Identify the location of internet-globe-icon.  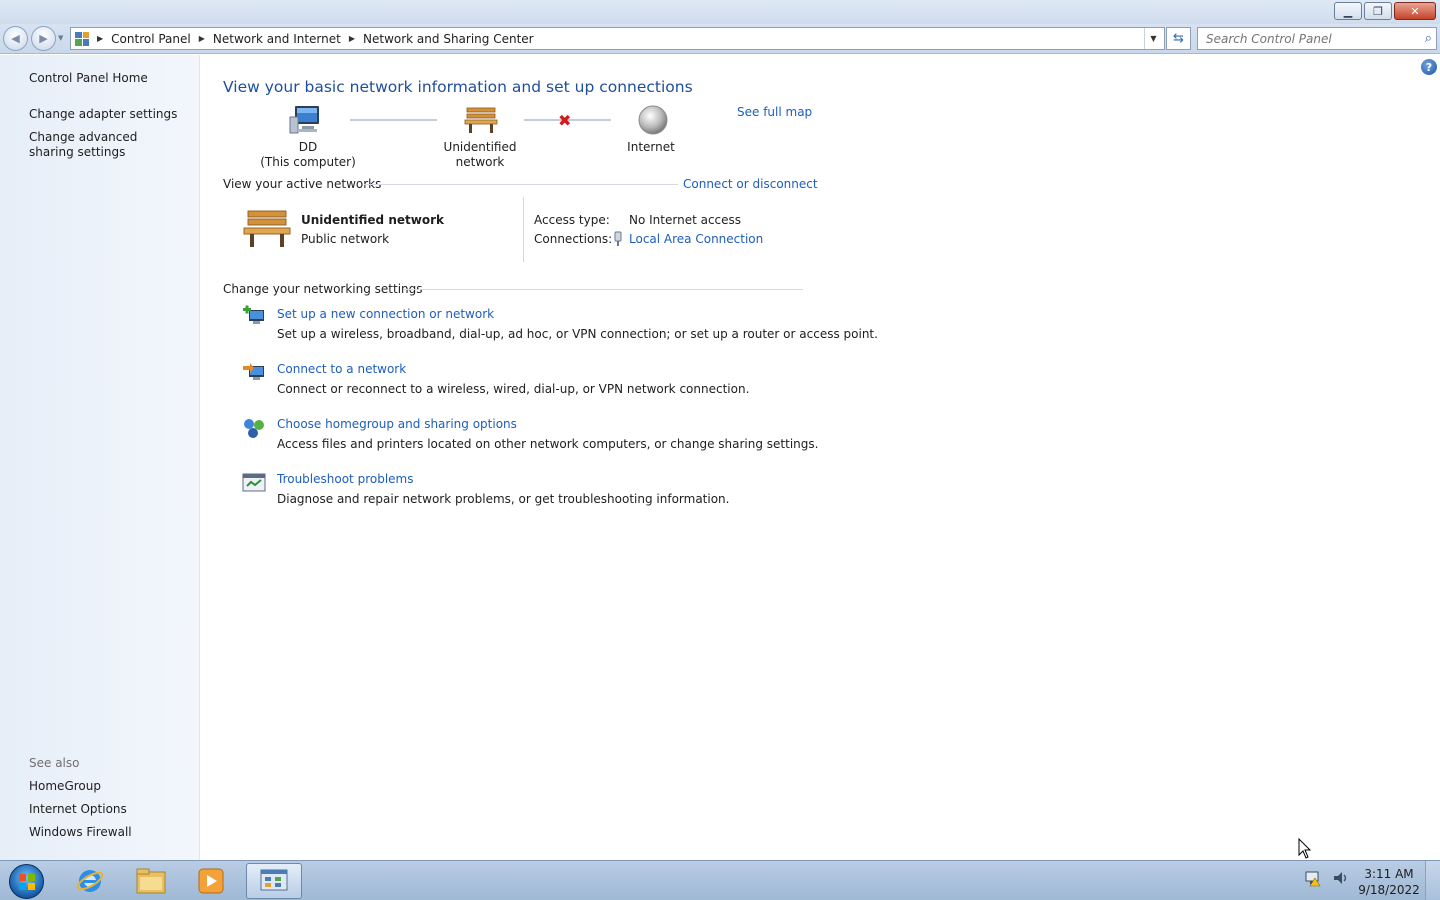
(653, 120).